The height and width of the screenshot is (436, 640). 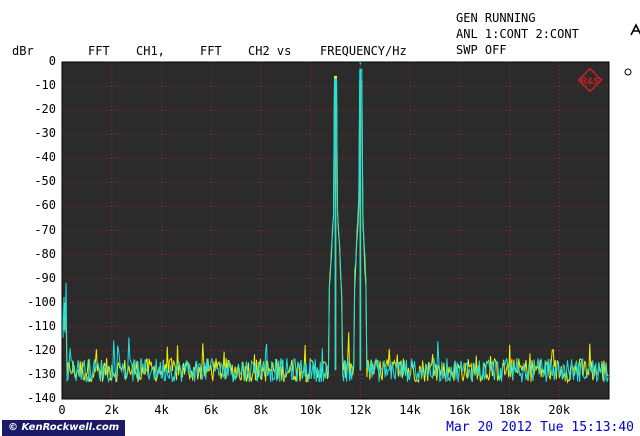 I want to click on y-tick-label: -40, so click(x=45, y=157).